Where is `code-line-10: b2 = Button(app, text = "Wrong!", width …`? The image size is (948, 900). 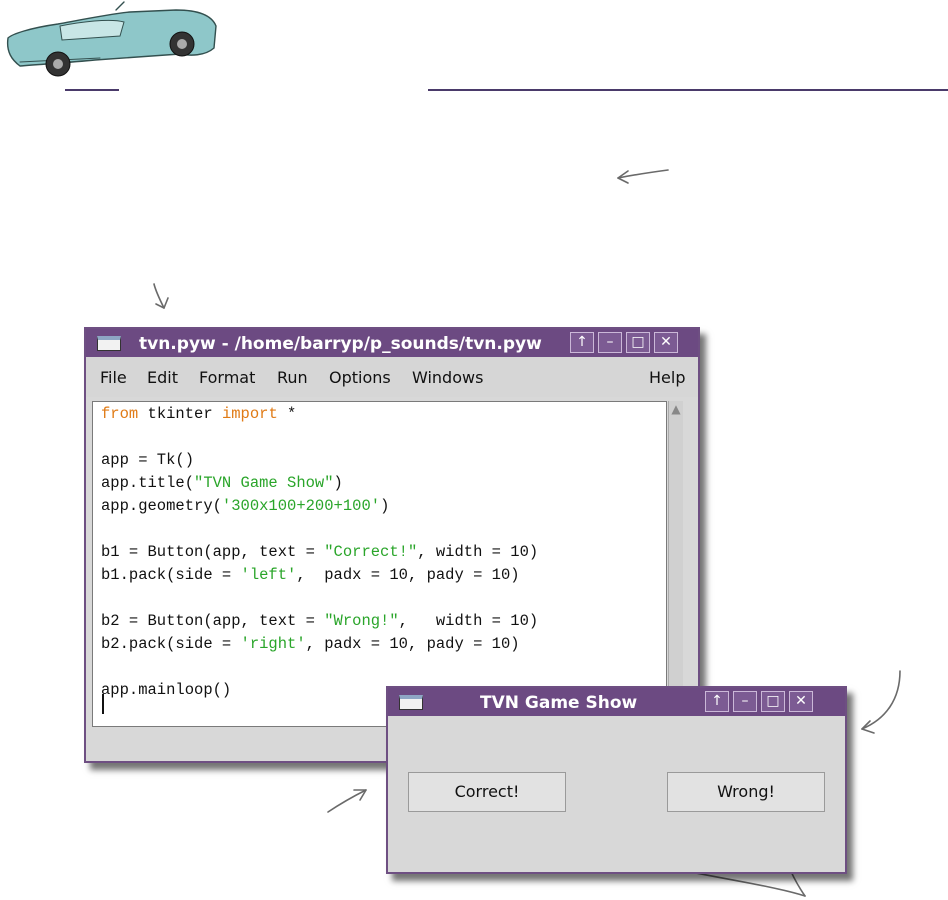 code-line-10: b2 = Button(app, text = "Wrong!", width … is located at coordinates (319, 621).